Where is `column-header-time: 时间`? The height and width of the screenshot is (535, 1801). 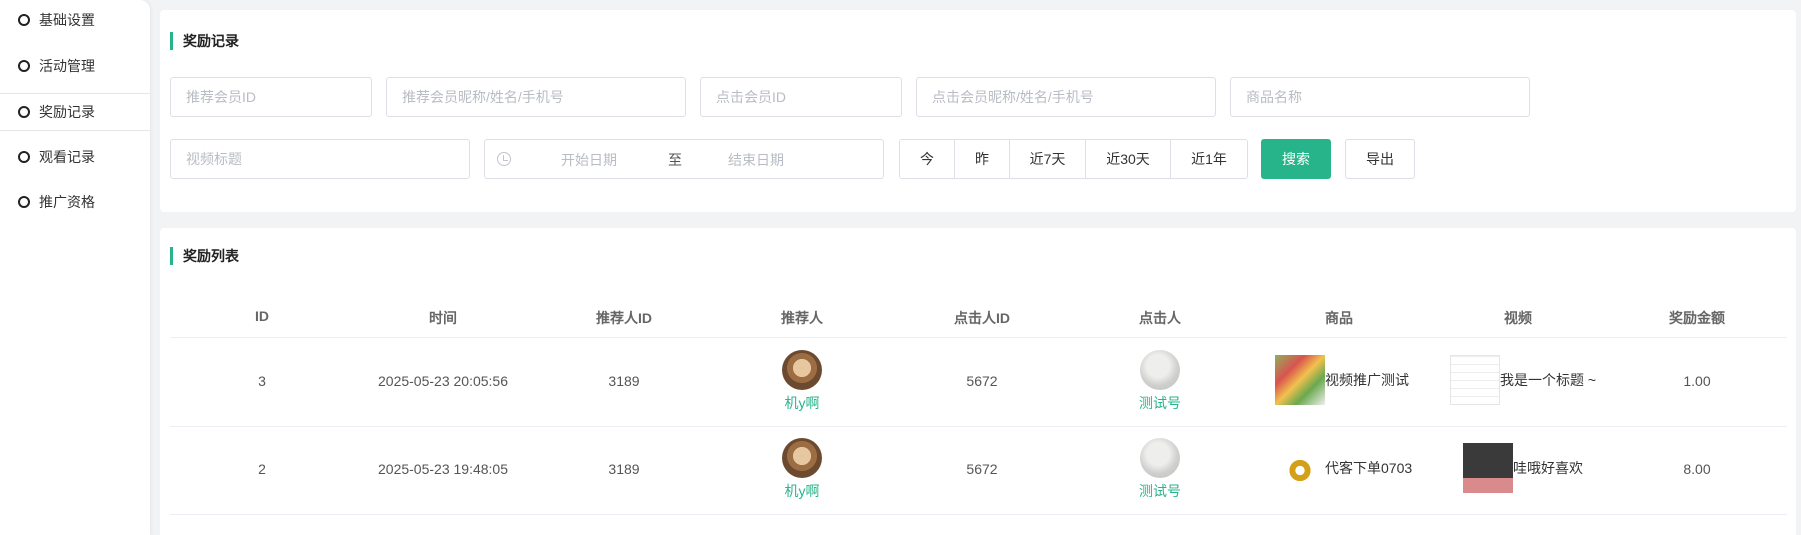
column-header-time: 时间 is located at coordinates (443, 318).